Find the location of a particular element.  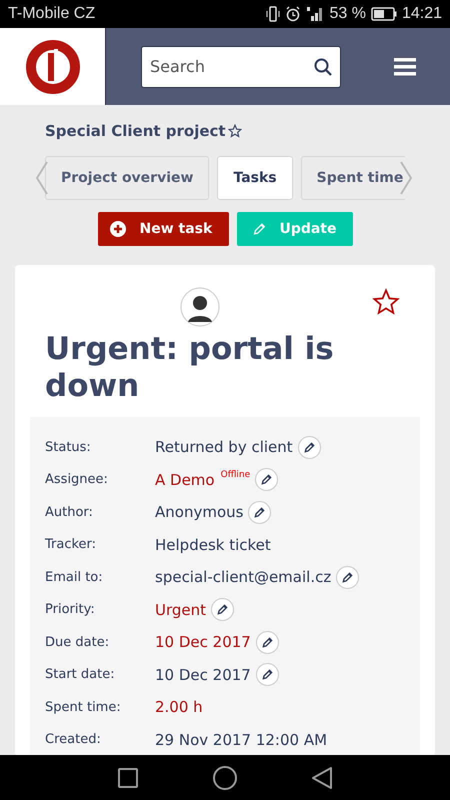

home-icon is located at coordinates (225, 777).